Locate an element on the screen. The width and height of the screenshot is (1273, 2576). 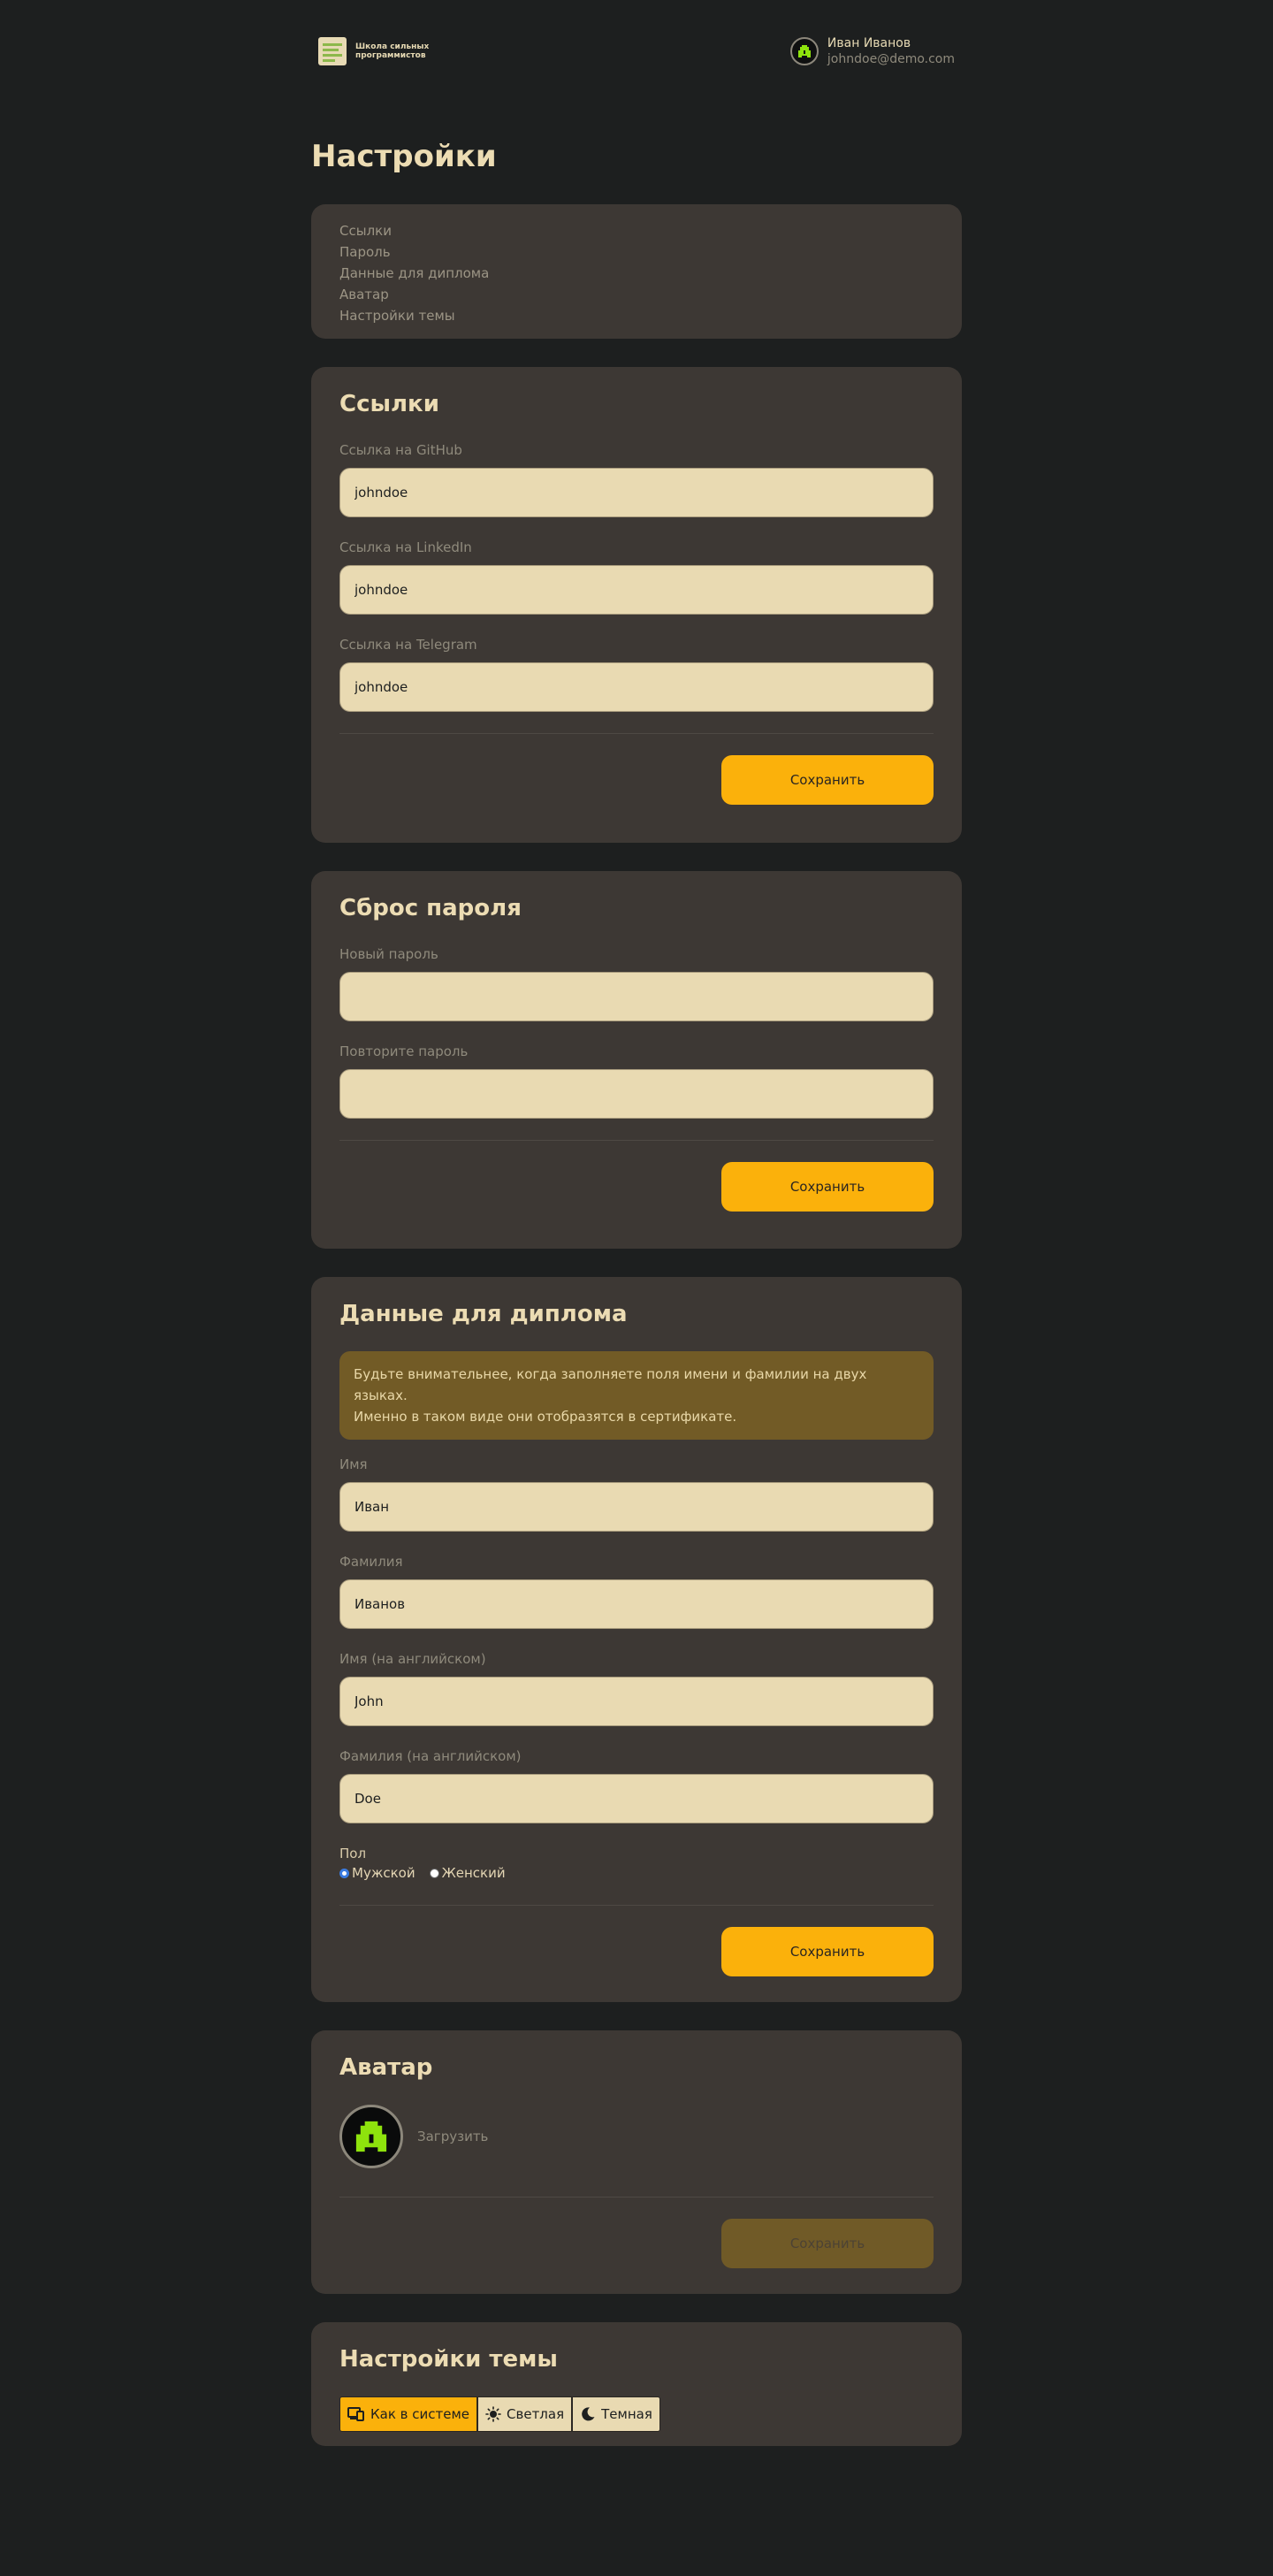
last-name-label: Фамилия is located at coordinates (371, 1562).